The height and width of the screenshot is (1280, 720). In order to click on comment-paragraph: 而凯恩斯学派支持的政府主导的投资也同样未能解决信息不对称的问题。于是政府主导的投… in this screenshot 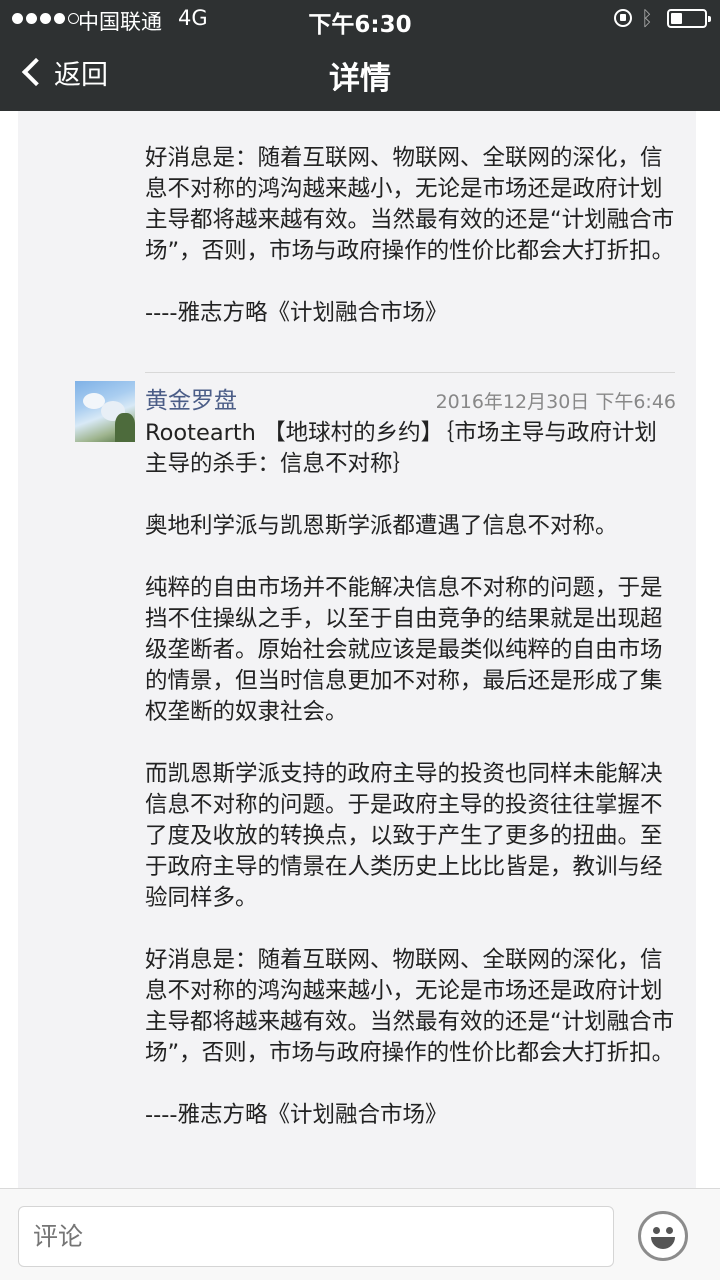, I will do `click(404, 836)`.